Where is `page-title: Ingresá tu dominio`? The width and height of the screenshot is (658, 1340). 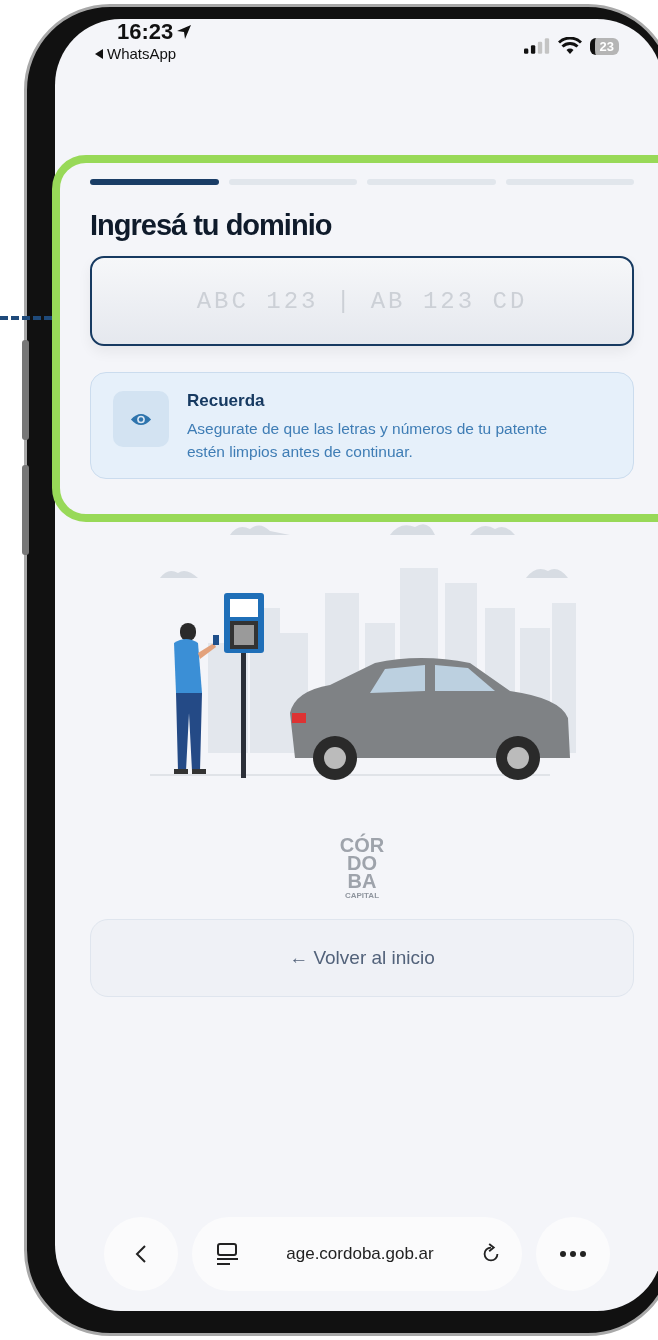 page-title: Ingresá tu dominio is located at coordinates (211, 225).